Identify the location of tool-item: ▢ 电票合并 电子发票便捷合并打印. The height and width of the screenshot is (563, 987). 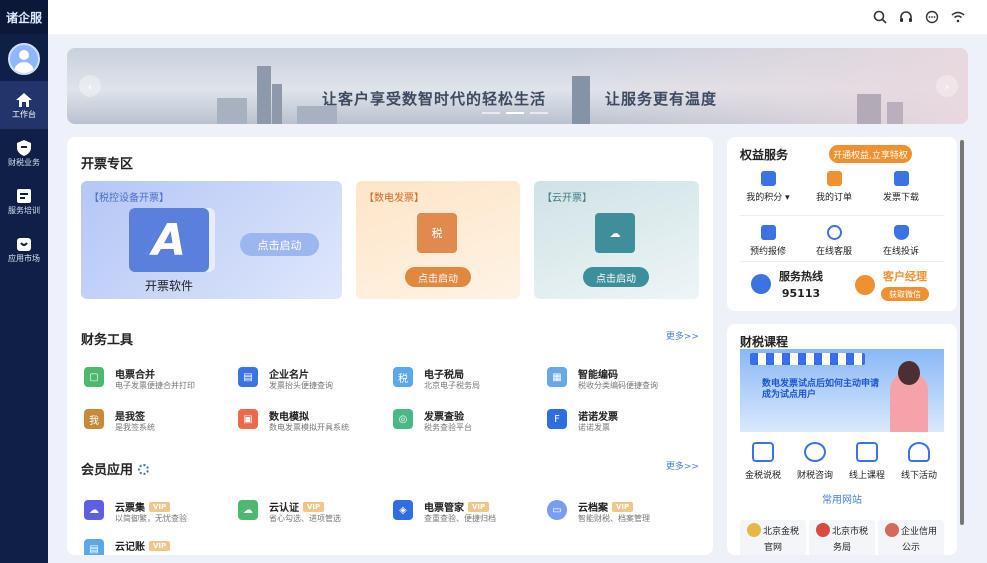
(159, 380).